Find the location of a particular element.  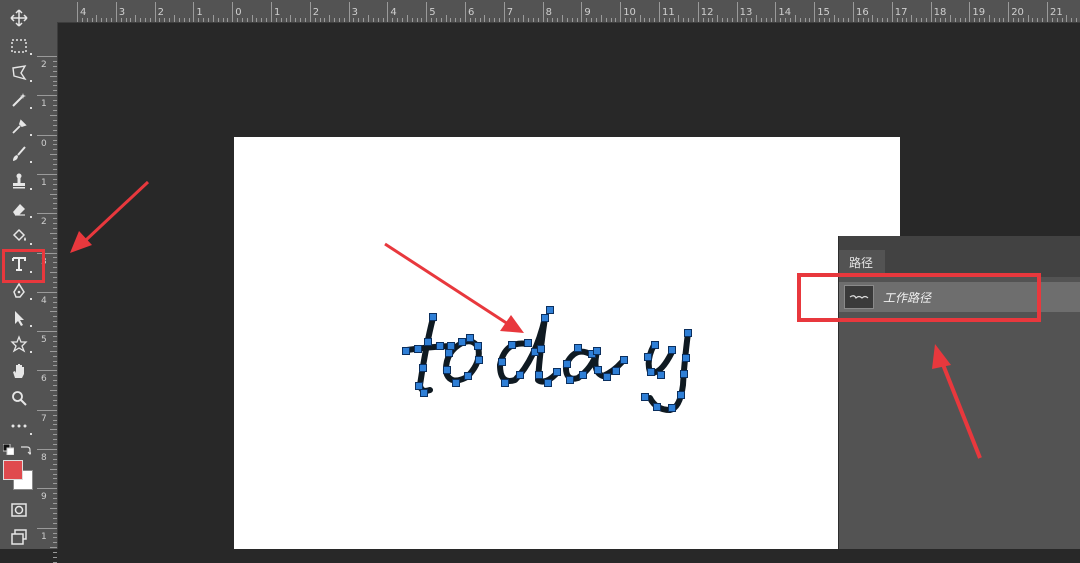

brush-tool is located at coordinates (19, 154).